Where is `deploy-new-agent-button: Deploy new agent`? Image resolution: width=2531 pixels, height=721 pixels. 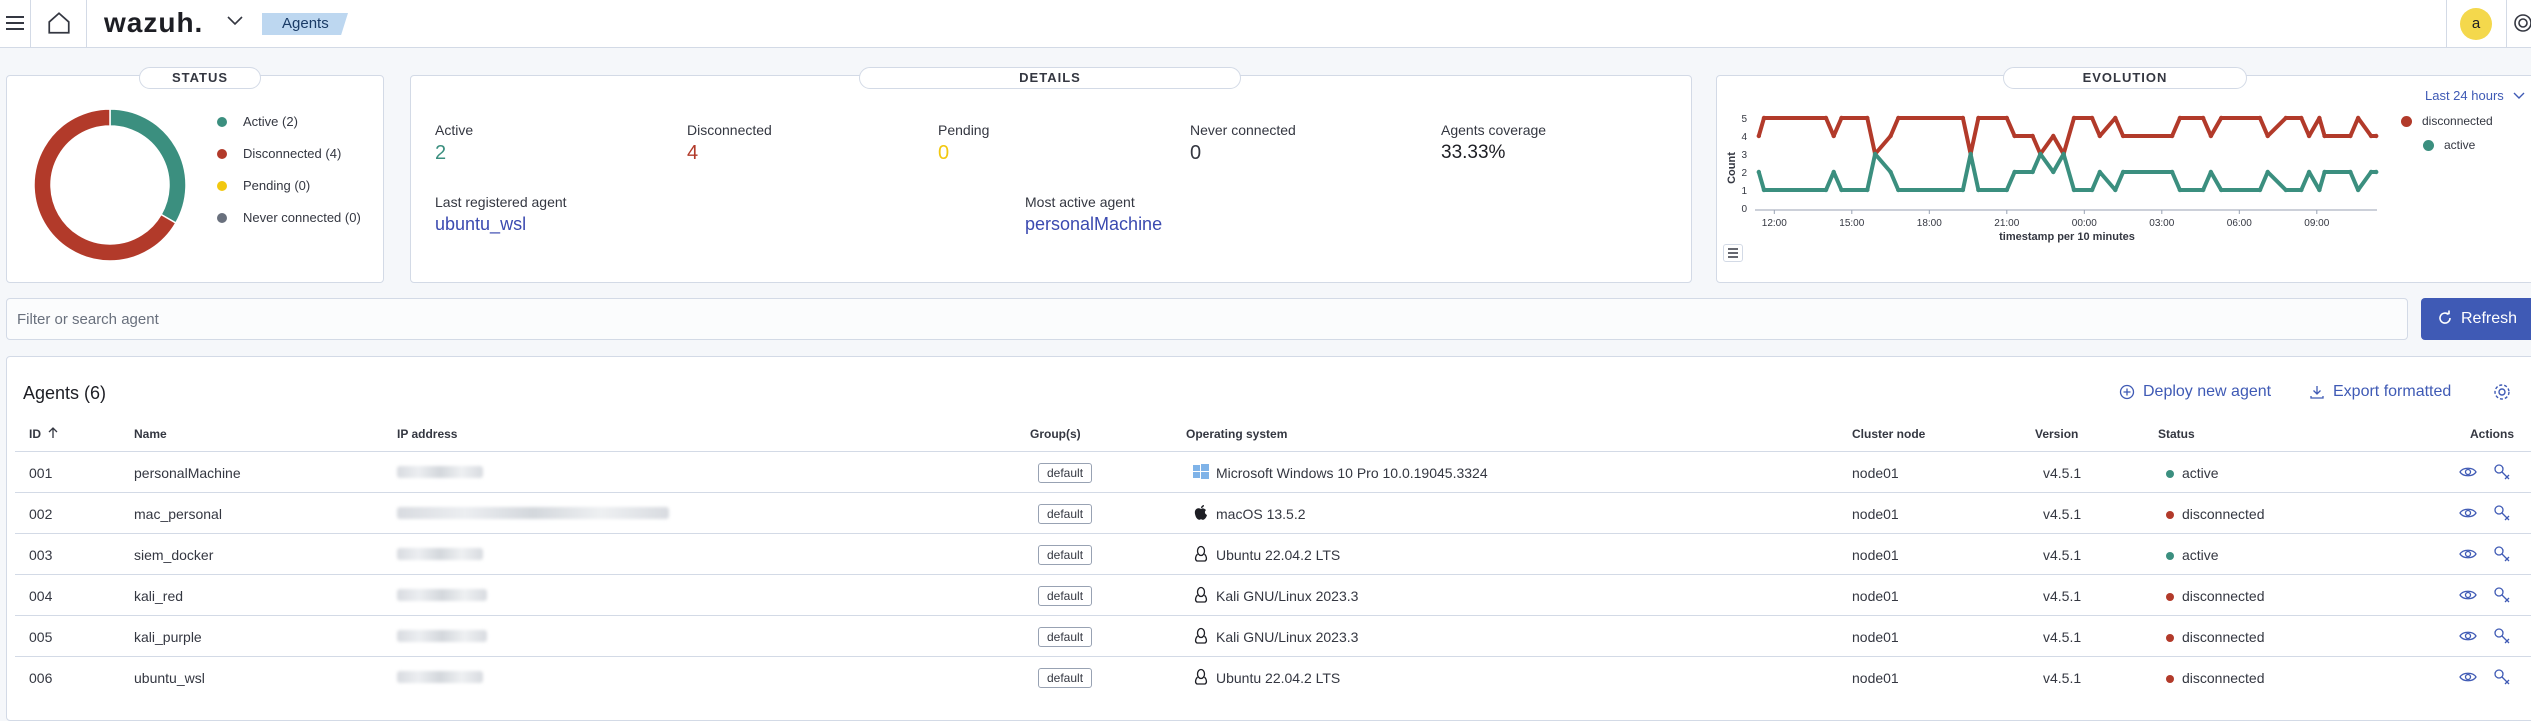 deploy-new-agent-button: Deploy new agent is located at coordinates (2195, 392).